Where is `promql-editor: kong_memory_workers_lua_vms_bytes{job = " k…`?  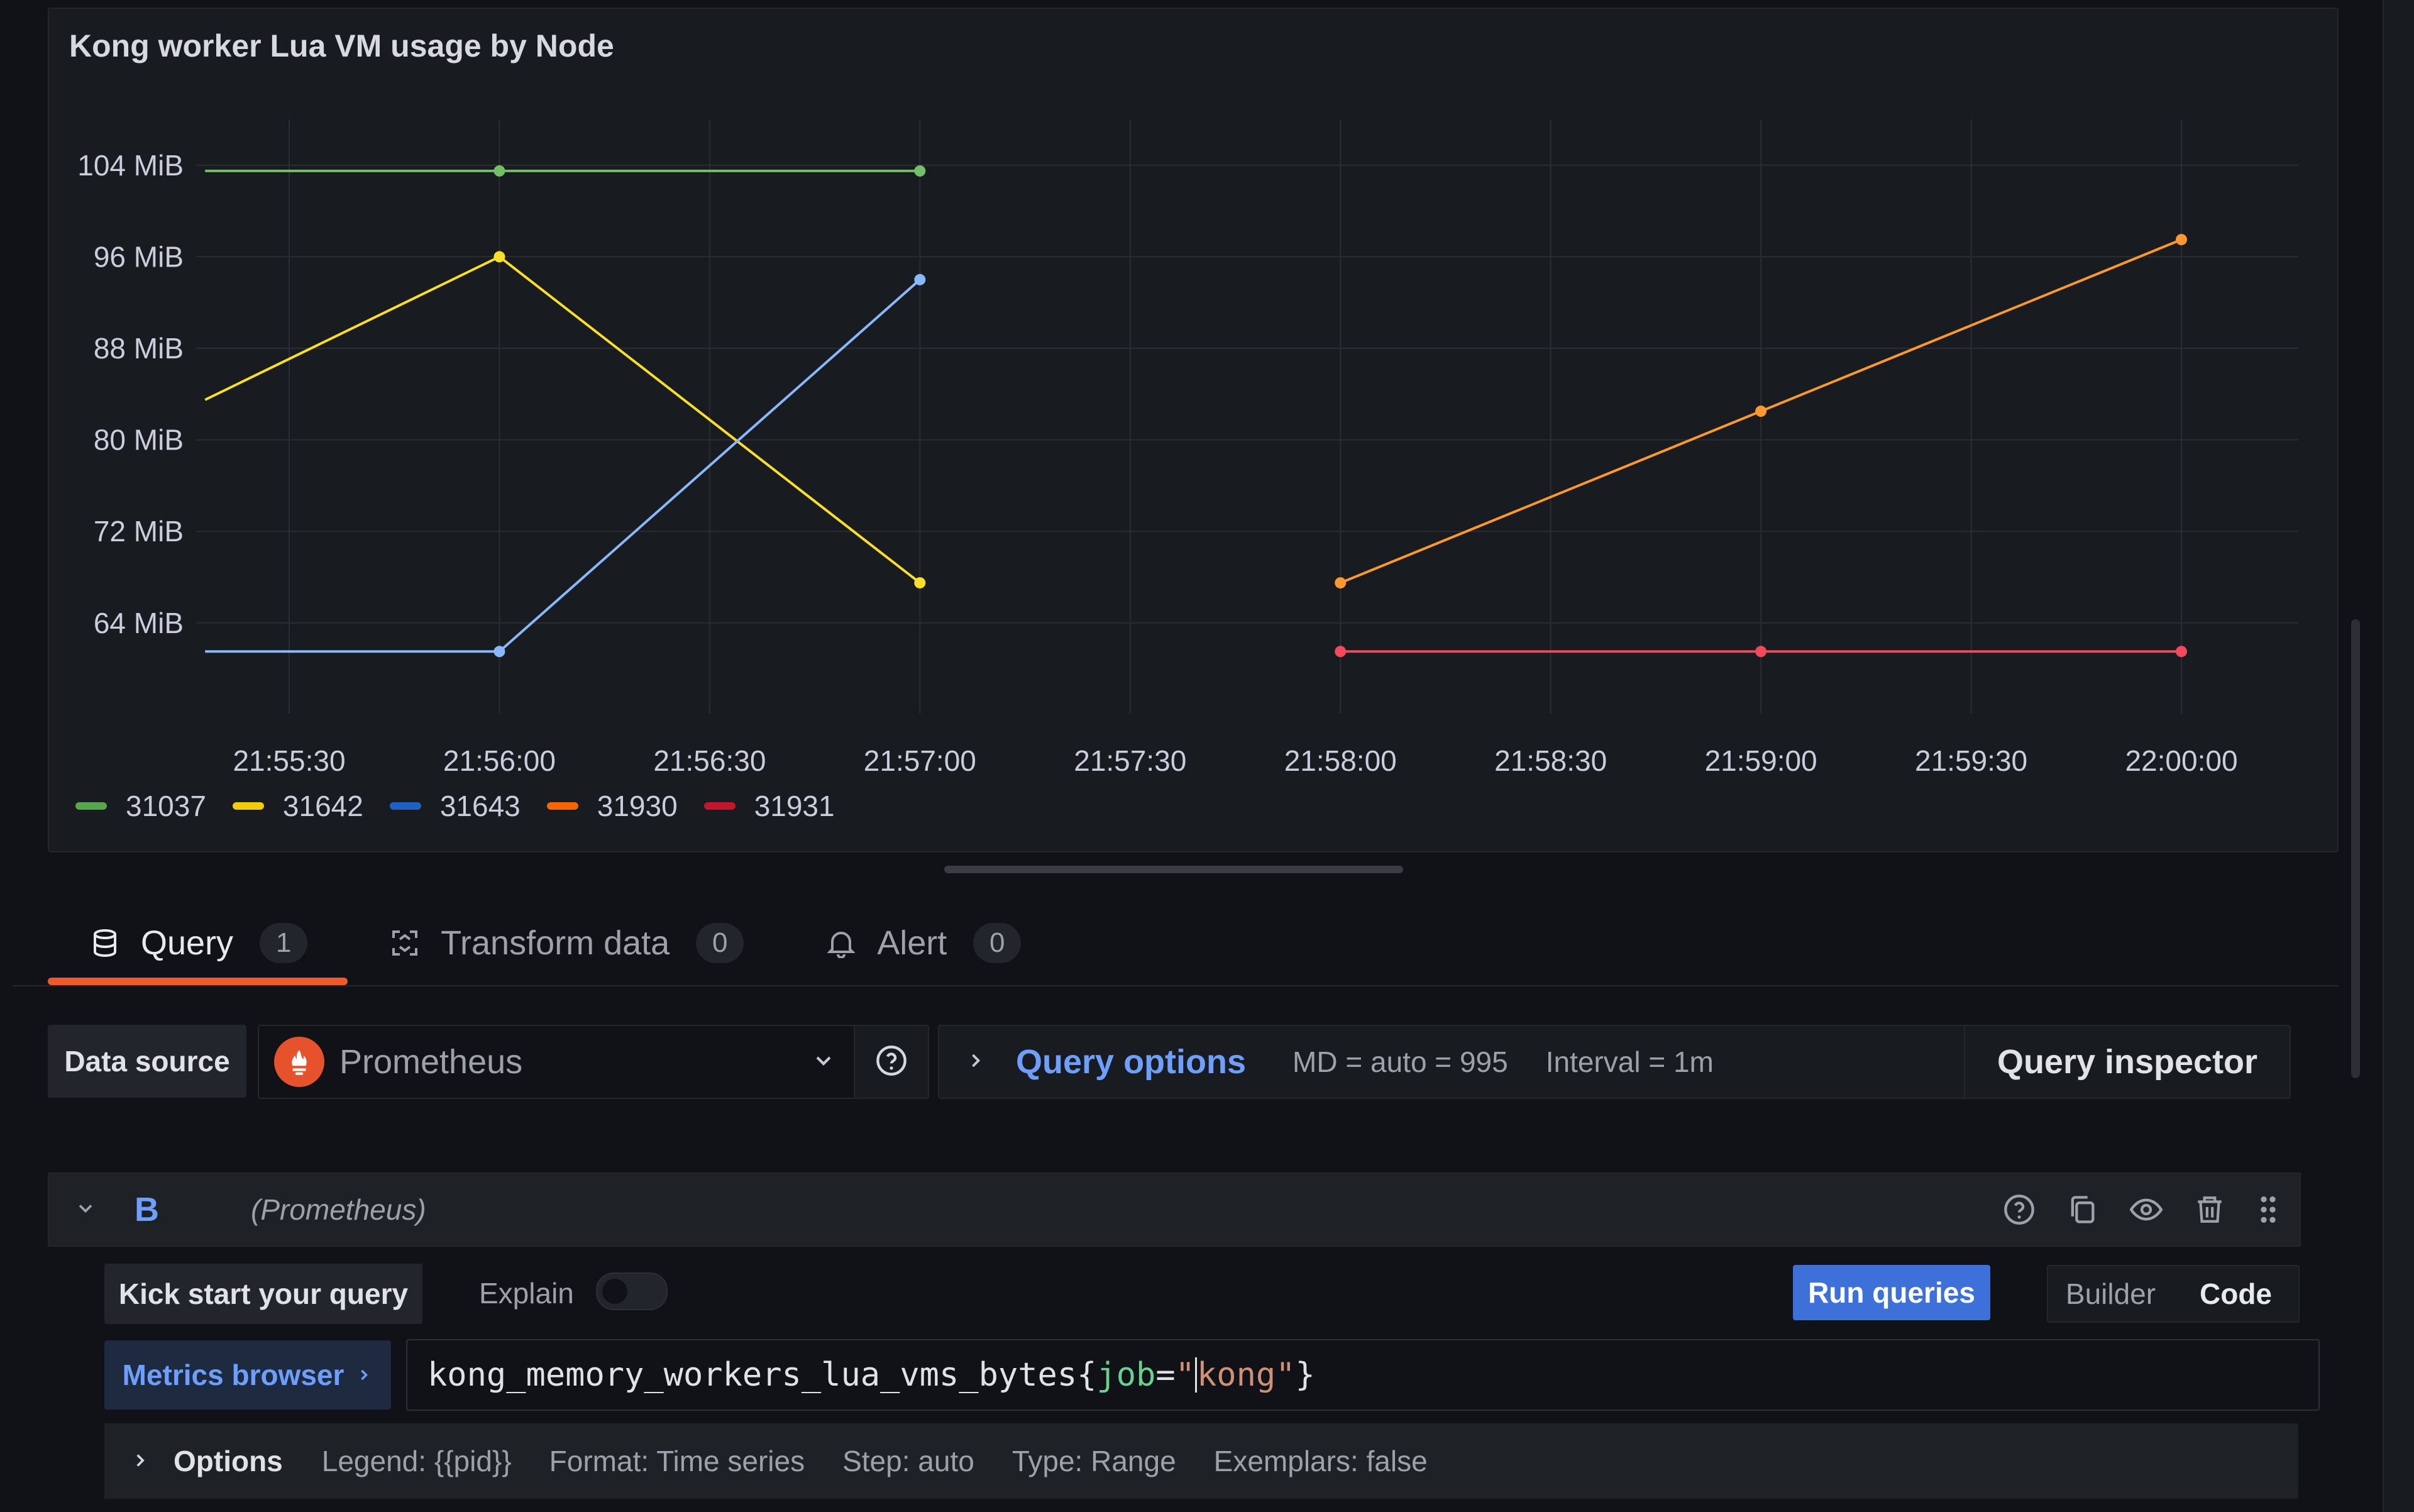
promql-editor: kong_memory_workers_lua_vms_bytes{job = " k… is located at coordinates (1363, 1375).